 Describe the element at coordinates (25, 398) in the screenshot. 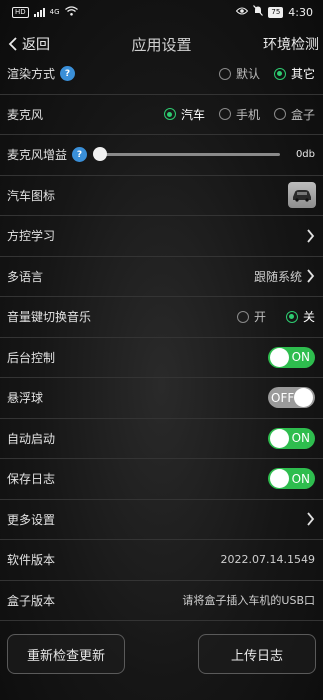

I see `floating-ball-label: 悬浮球` at that location.